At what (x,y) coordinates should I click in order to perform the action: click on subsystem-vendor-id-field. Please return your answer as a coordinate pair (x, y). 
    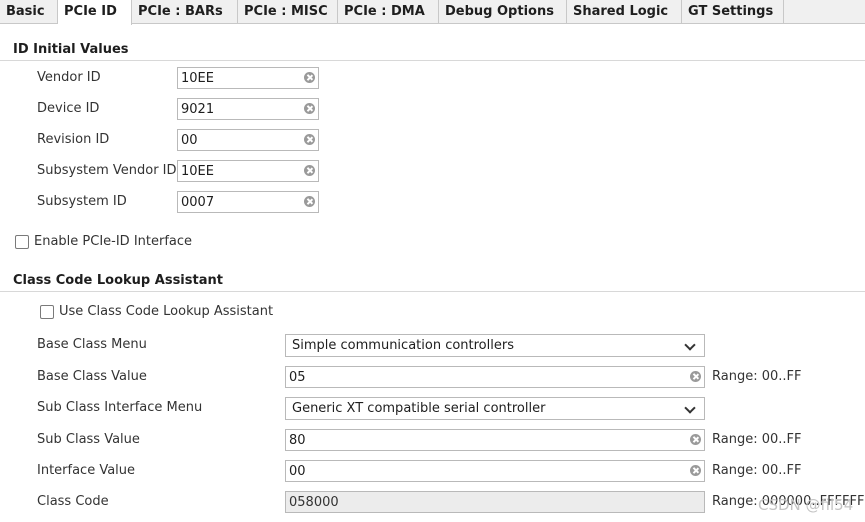
    Looking at the image, I should click on (248, 171).